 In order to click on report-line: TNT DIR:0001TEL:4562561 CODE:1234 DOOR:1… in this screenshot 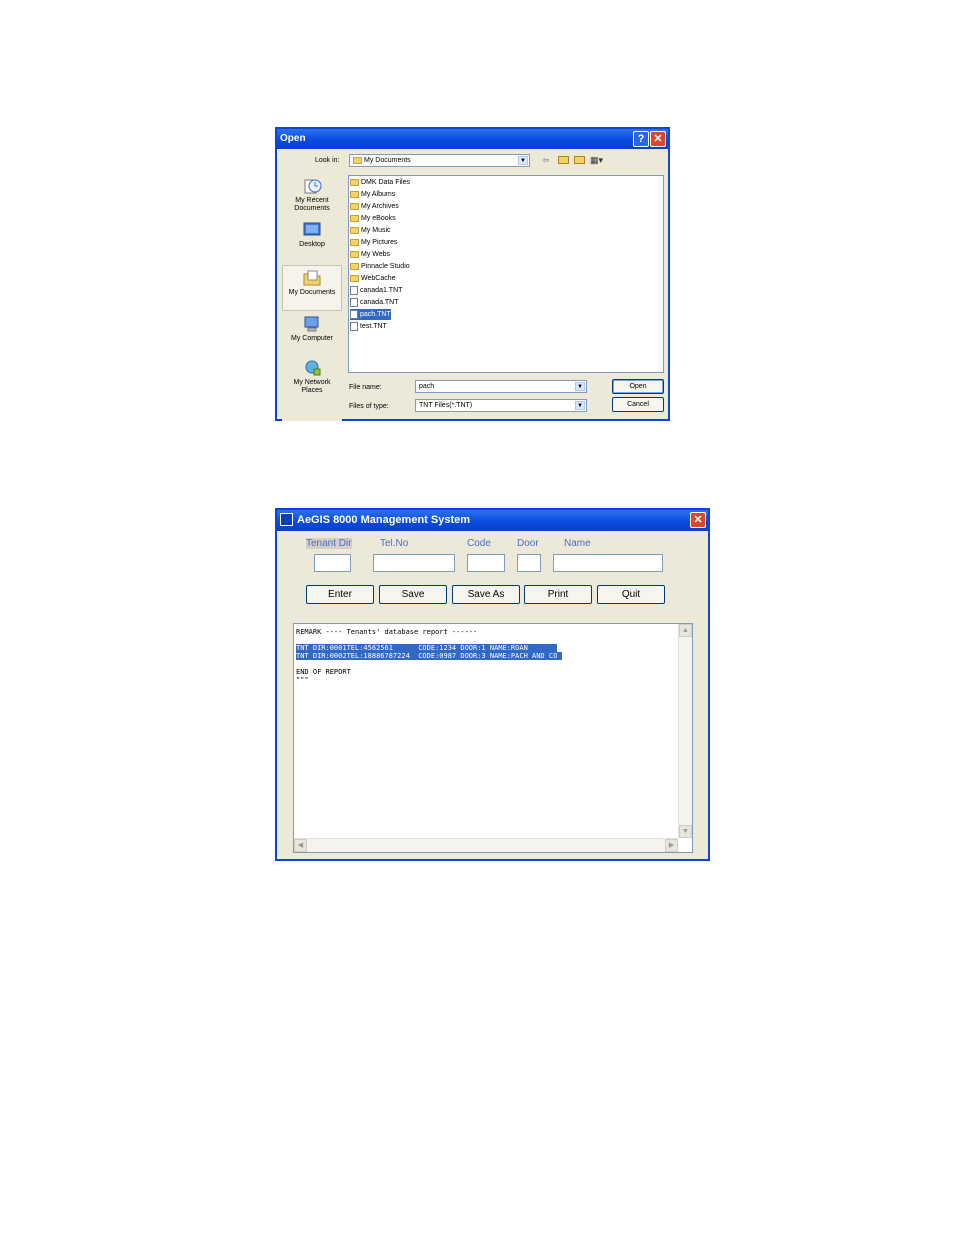, I will do `click(427, 648)`.